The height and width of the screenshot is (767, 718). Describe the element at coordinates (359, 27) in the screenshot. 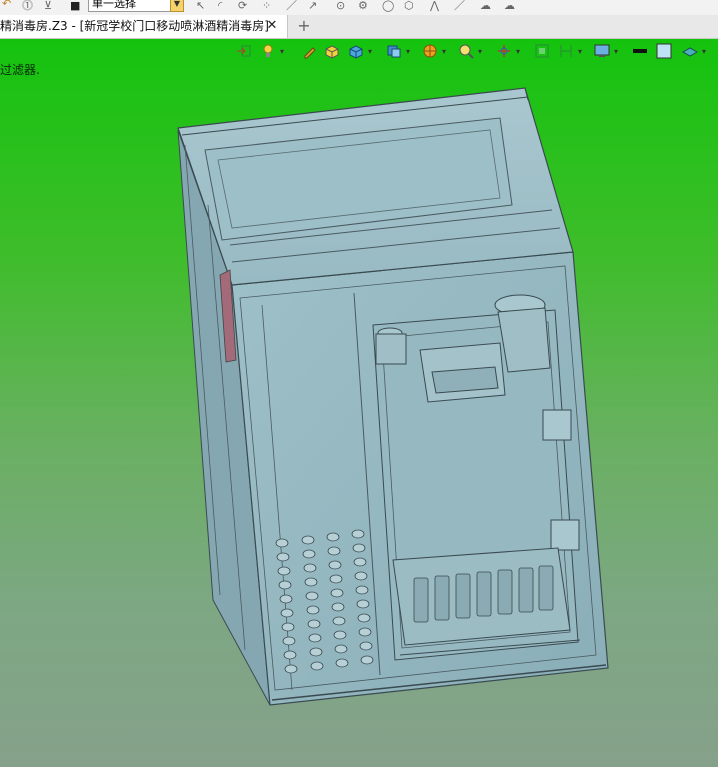

I see `document-tab-bar: 精消毒房.Z3 - [新冠学校门口移动喷淋酒精消毒房] ✕ +` at that location.